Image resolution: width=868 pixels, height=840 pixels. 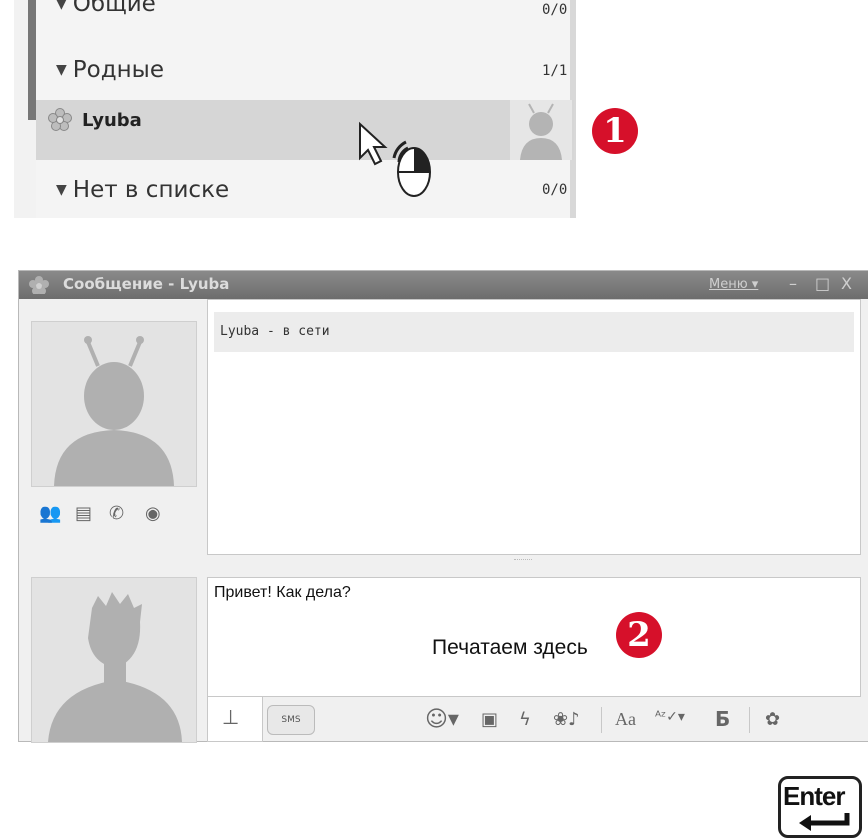 I want to click on enter-key-illustration: Enter, so click(x=820, y=807).